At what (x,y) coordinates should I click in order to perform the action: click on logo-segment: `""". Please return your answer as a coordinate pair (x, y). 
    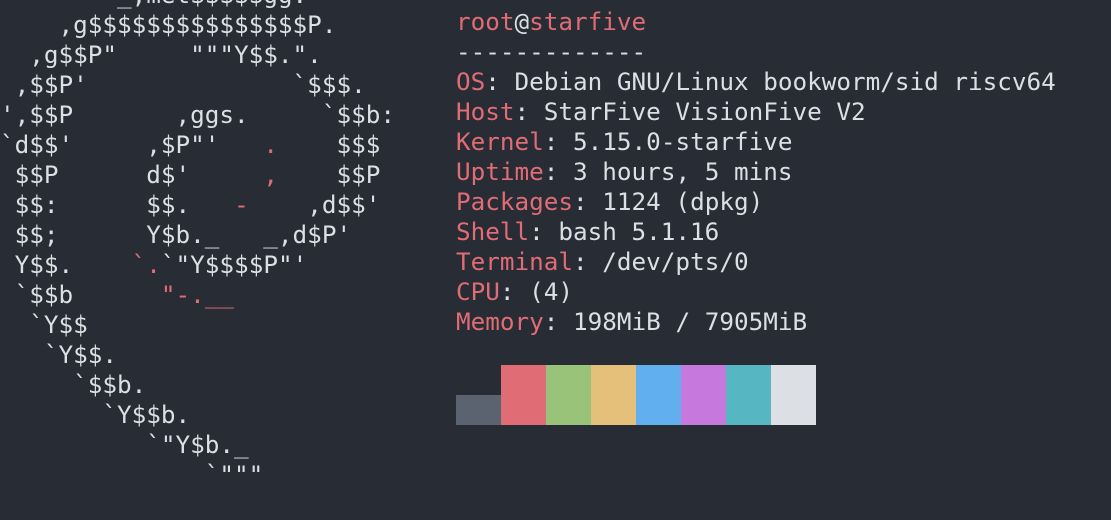
    Looking at the image, I should click on (132, 474).